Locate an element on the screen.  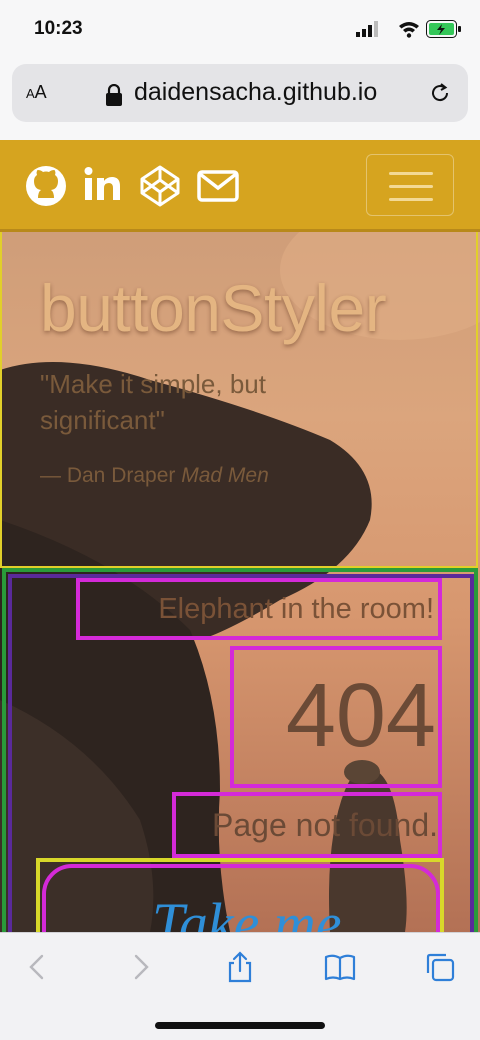
battery-icon is located at coordinates (443, 29).